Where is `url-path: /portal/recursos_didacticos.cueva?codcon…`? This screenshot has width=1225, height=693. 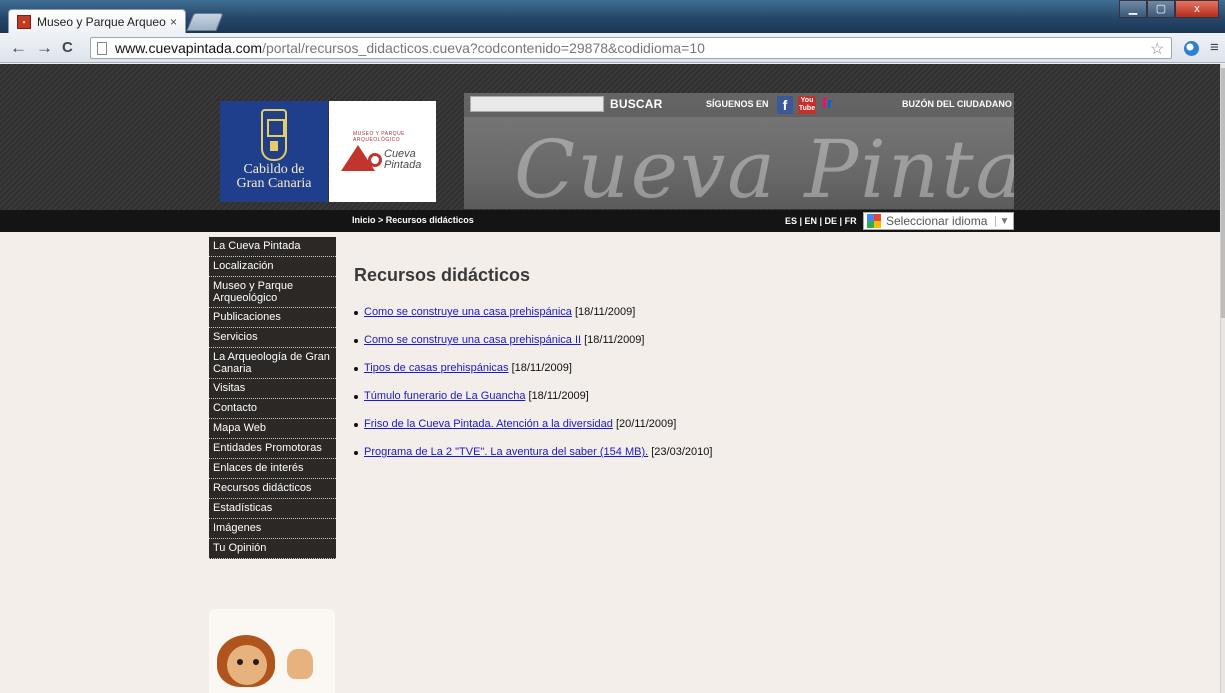 url-path: /portal/recursos_didacticos.cueva?codcon… is located at coordinates (483, 48).